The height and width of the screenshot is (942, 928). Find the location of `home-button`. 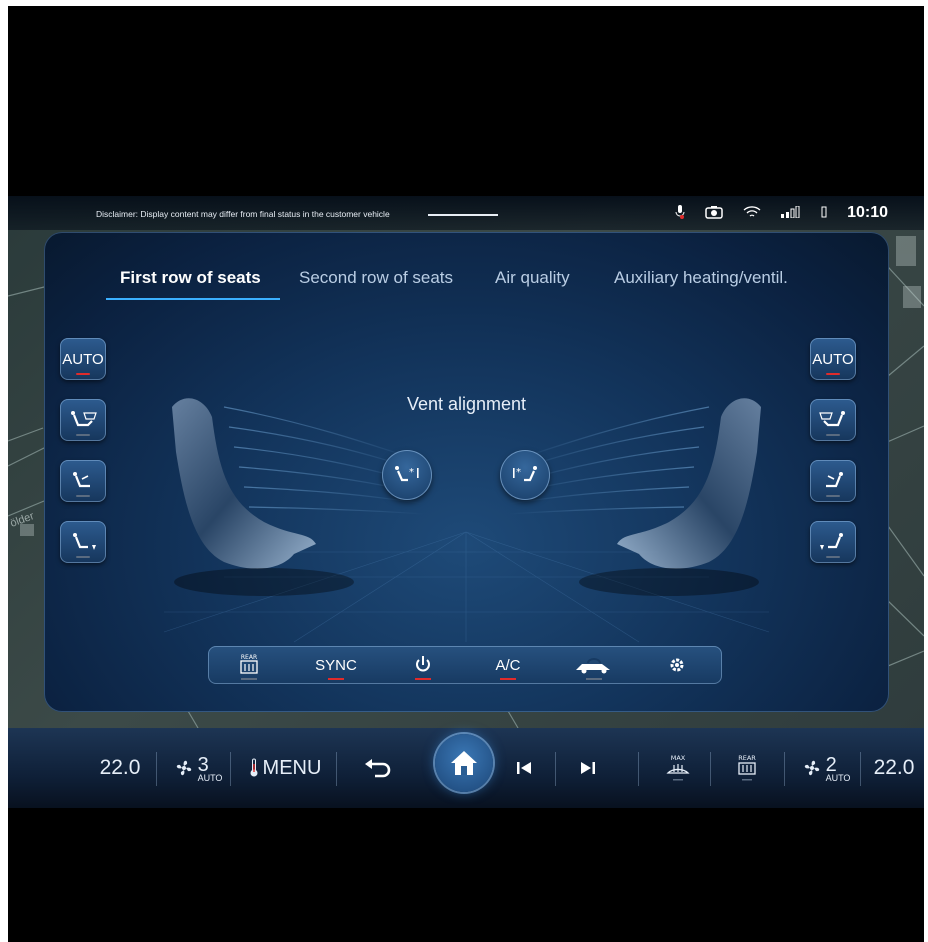

home-button is located at coordinates (464, 763).